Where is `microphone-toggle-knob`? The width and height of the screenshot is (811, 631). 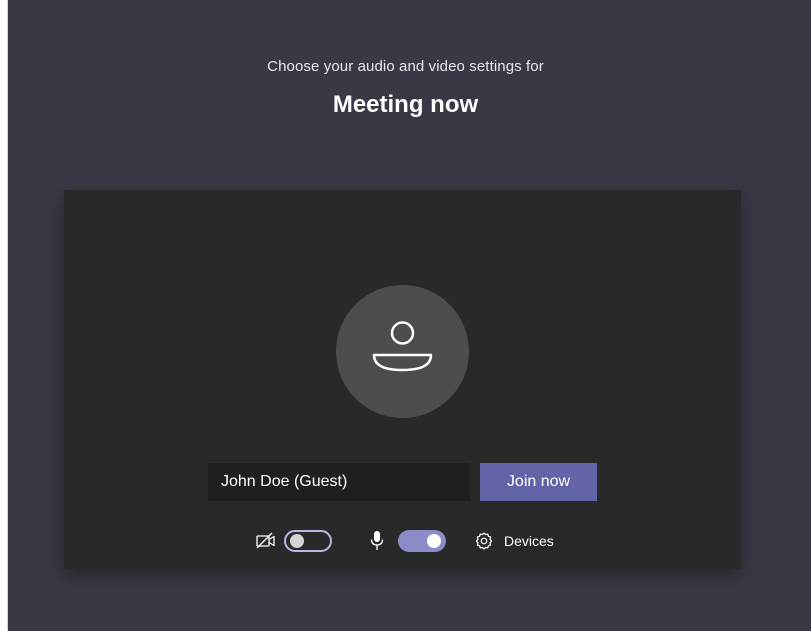
microphone-toggle-knob is located at coordinates (434, 541).